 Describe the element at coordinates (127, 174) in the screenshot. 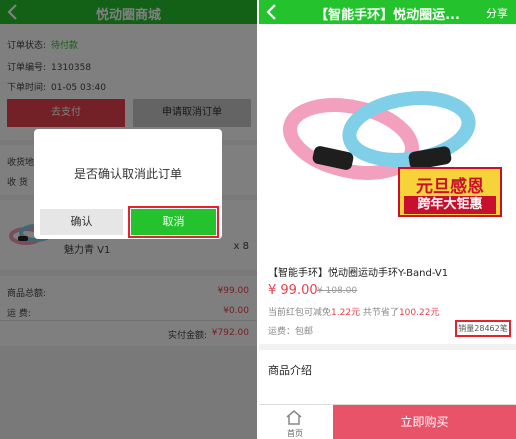

I see `dialog-message: 是否确认取消此订单` at that location.